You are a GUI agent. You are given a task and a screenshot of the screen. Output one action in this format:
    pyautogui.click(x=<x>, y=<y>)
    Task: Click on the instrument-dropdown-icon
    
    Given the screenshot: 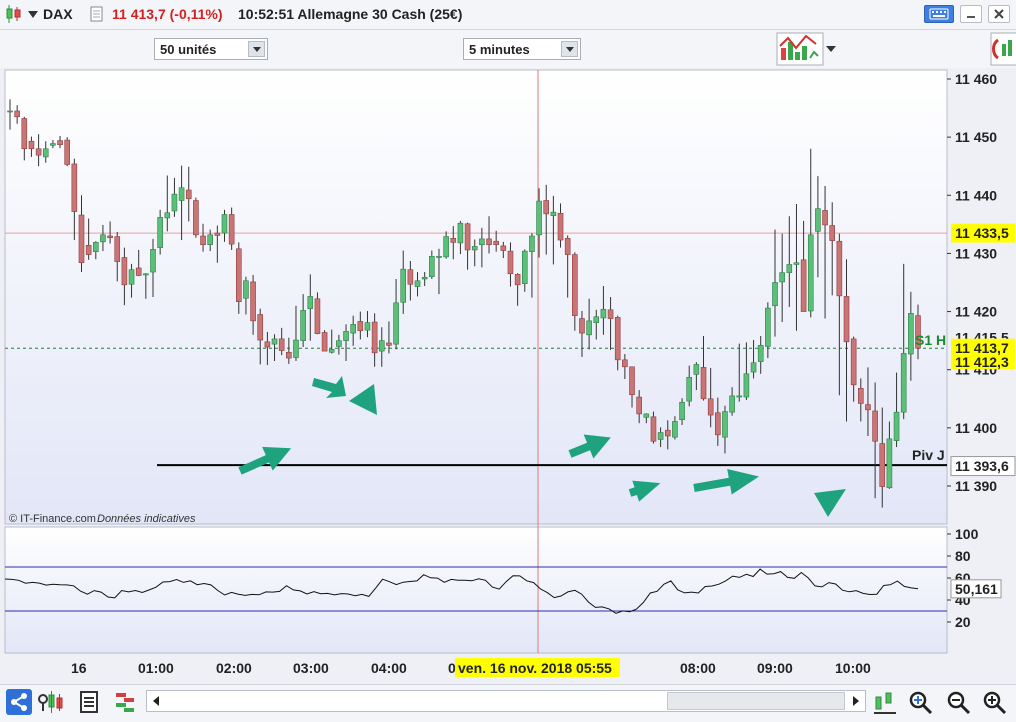 What is the action you would take?
    pyautogui.click(x=33, y=14)
    